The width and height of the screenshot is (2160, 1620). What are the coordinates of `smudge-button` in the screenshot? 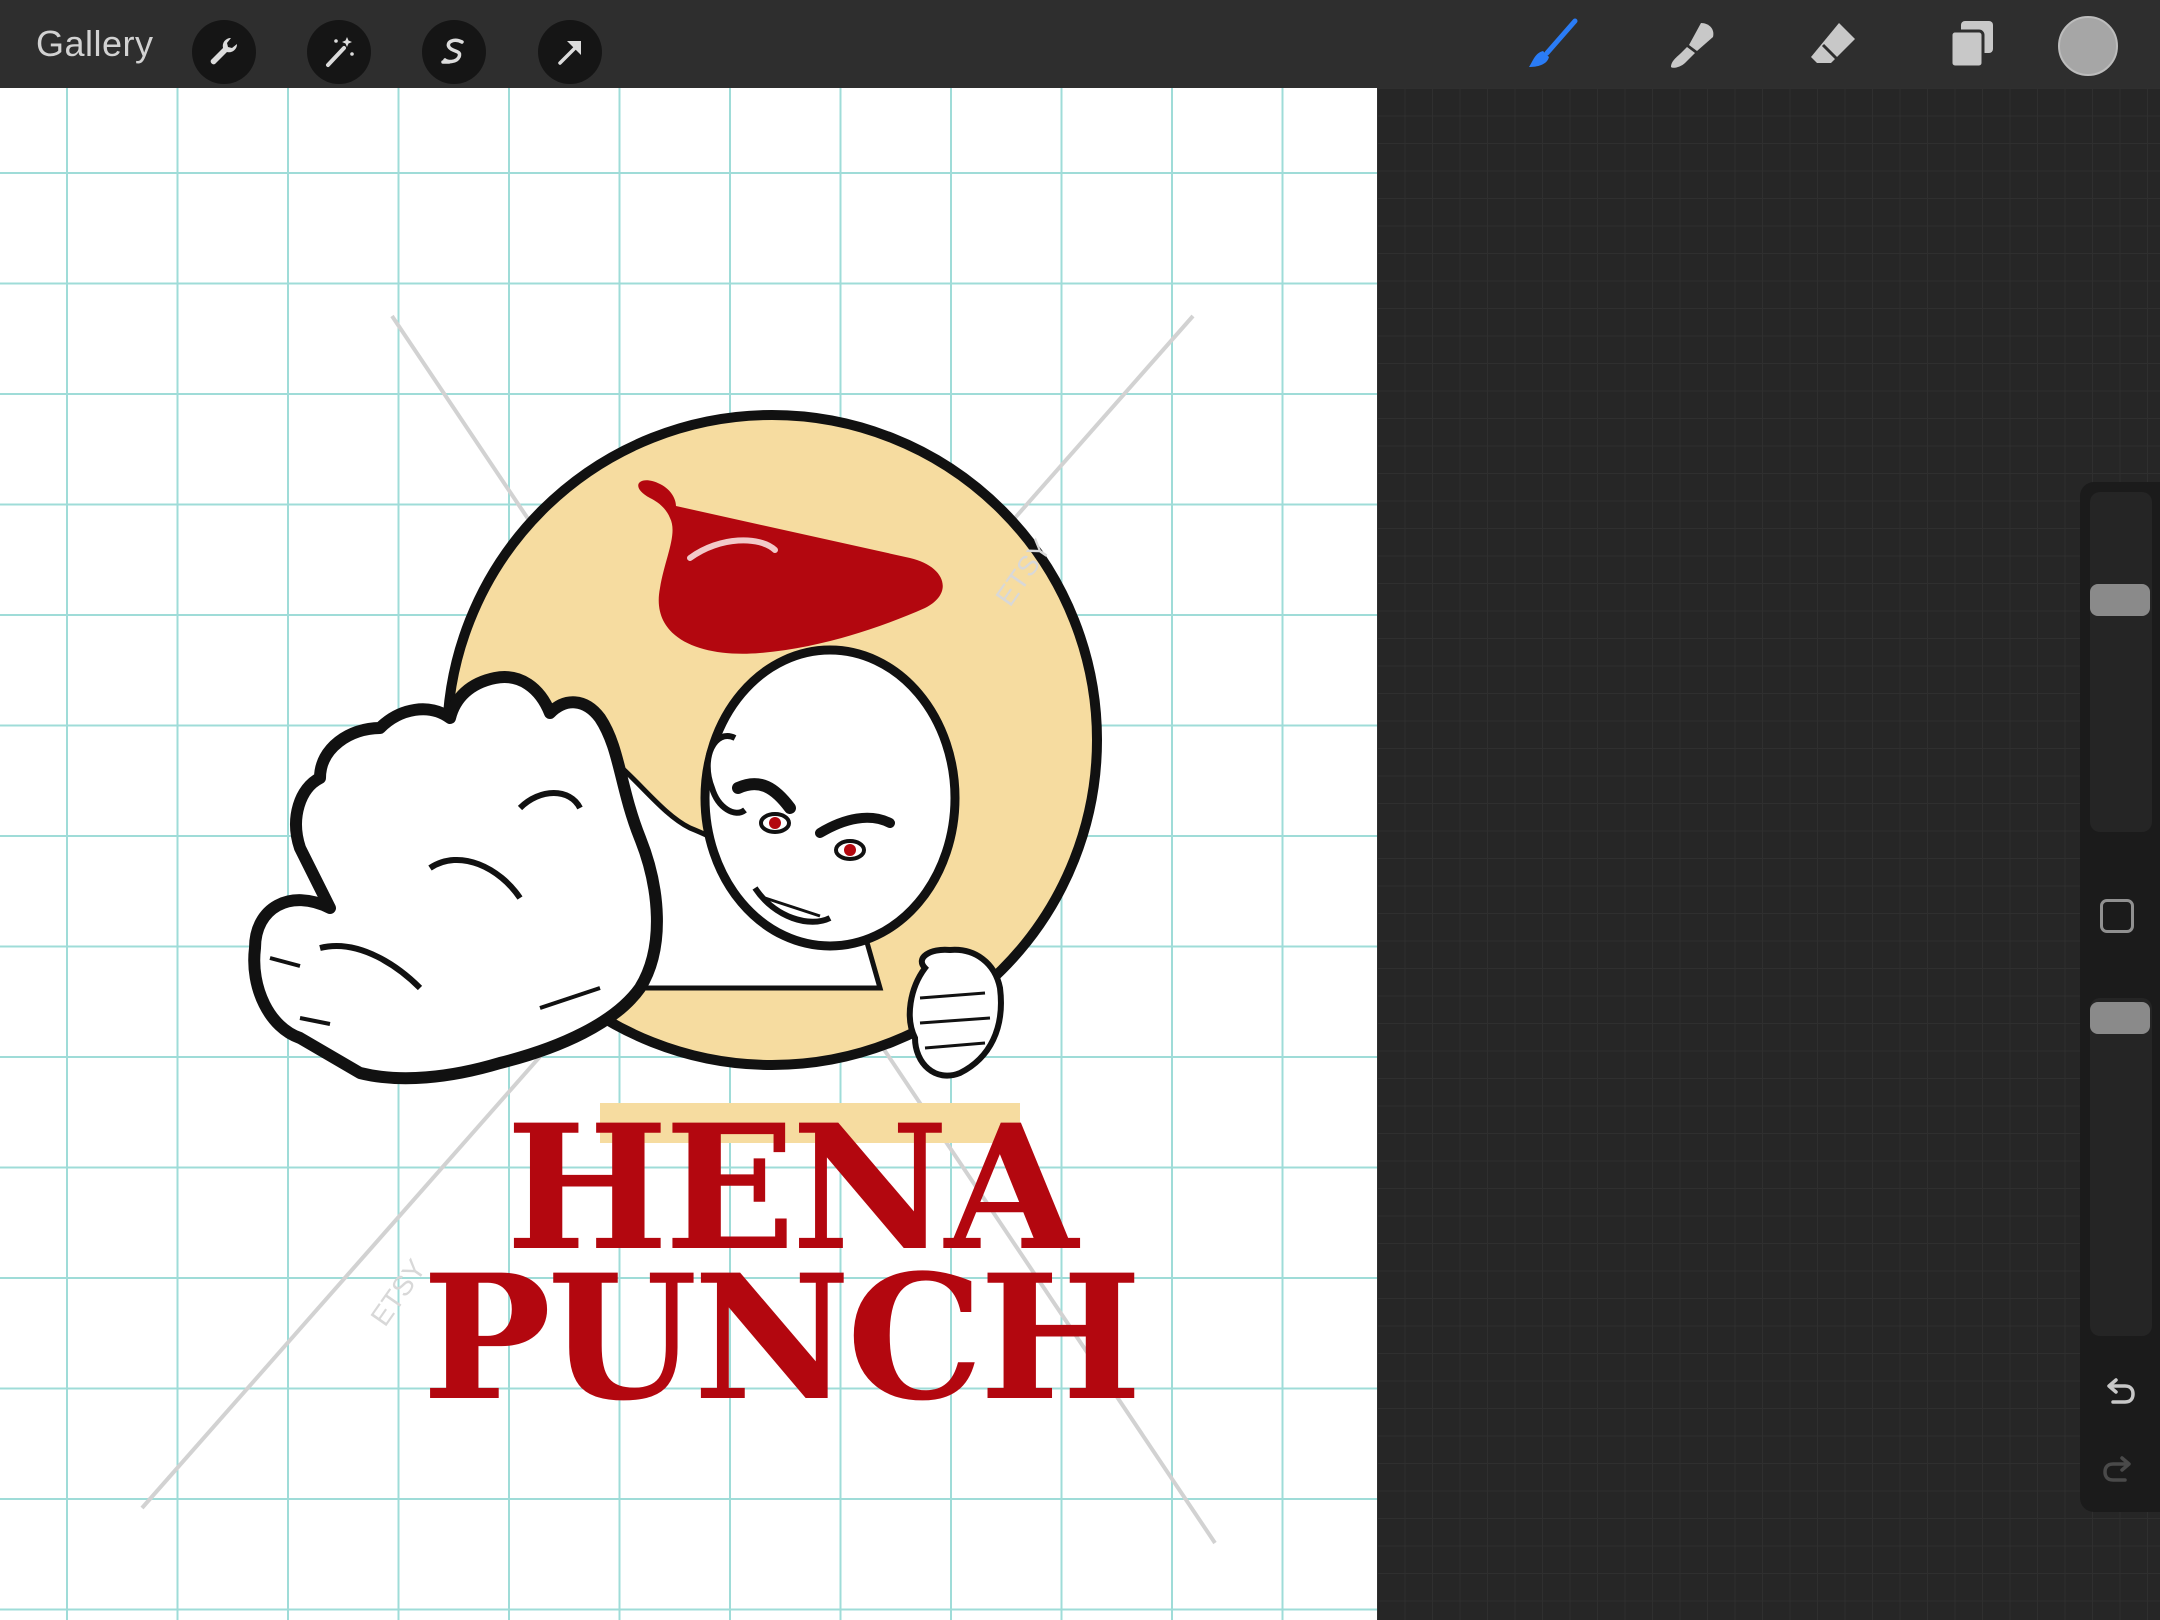 It's located at (1693, 45).